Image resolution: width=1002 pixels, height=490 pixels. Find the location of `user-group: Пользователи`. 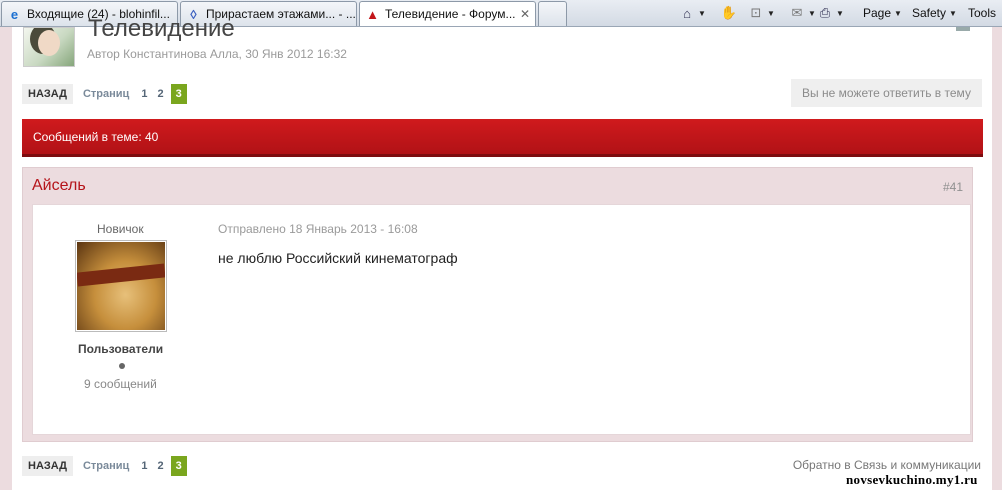

user-group: Пользователи is located at coordinates (121, 349).